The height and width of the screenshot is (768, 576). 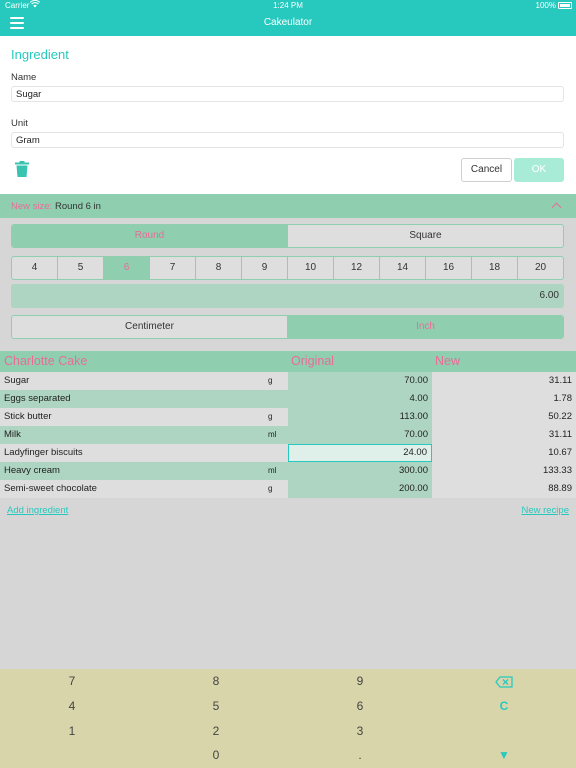 What do you see at coordinates (360, 417) in the screenshot?
I see `original-amount: 113.00` at bounding box center [360, 417].